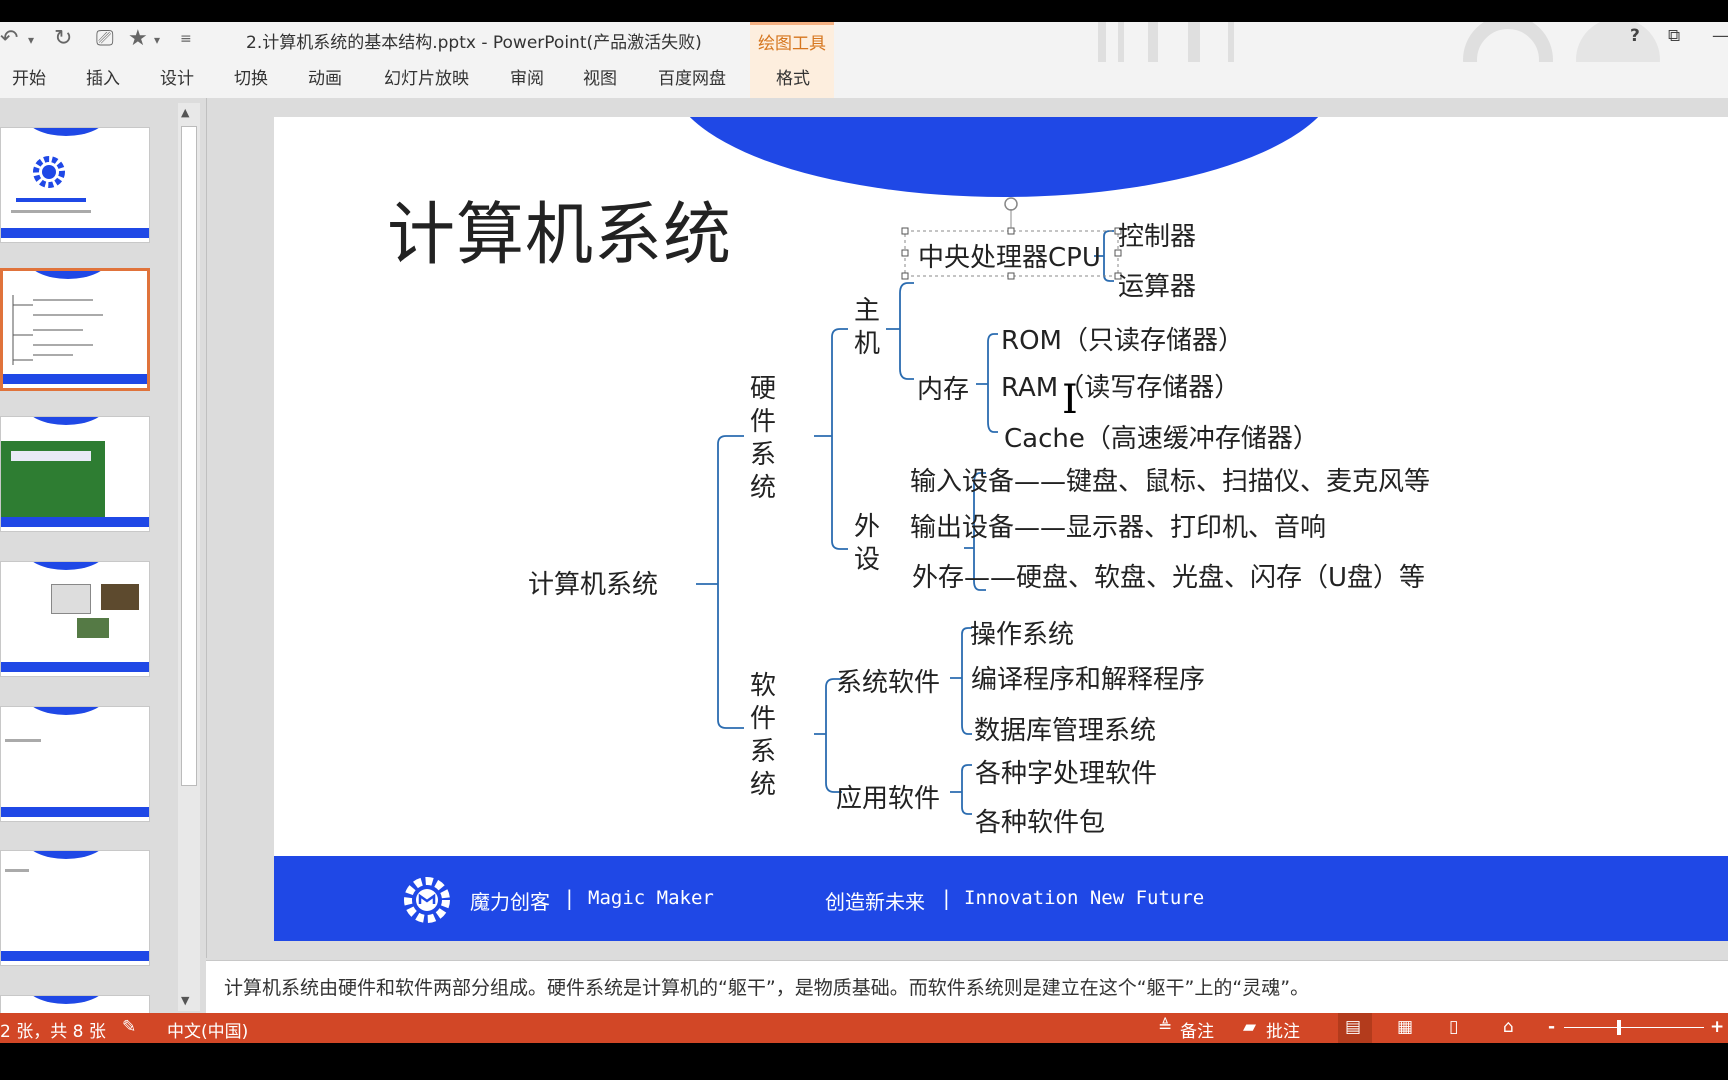 The width and height of the screenshot is (1728, 1080). Describe the element at coordinates (864, 1061) in the screenshot. I see `screen-bottom-bar` at that location.